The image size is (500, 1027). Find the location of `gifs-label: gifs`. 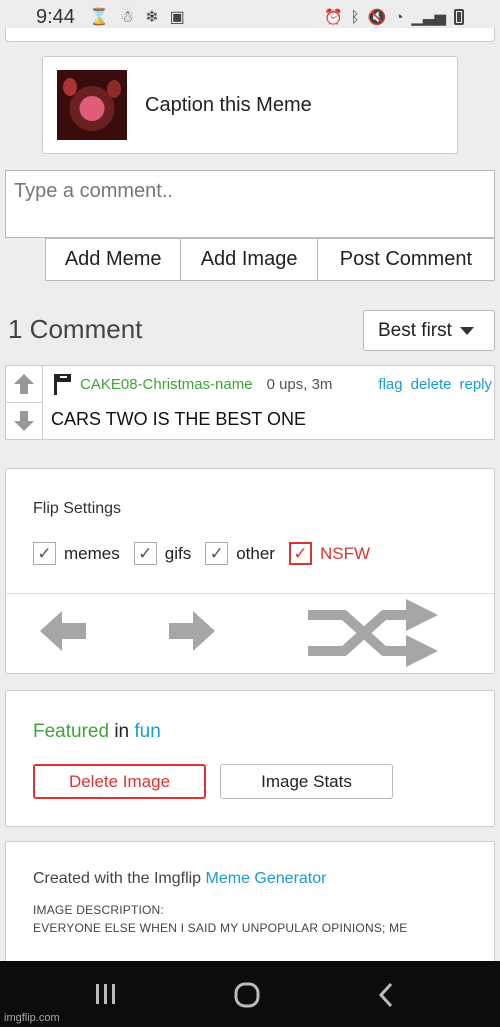

gifs-label: gifs is located at coordinates (178, 553).